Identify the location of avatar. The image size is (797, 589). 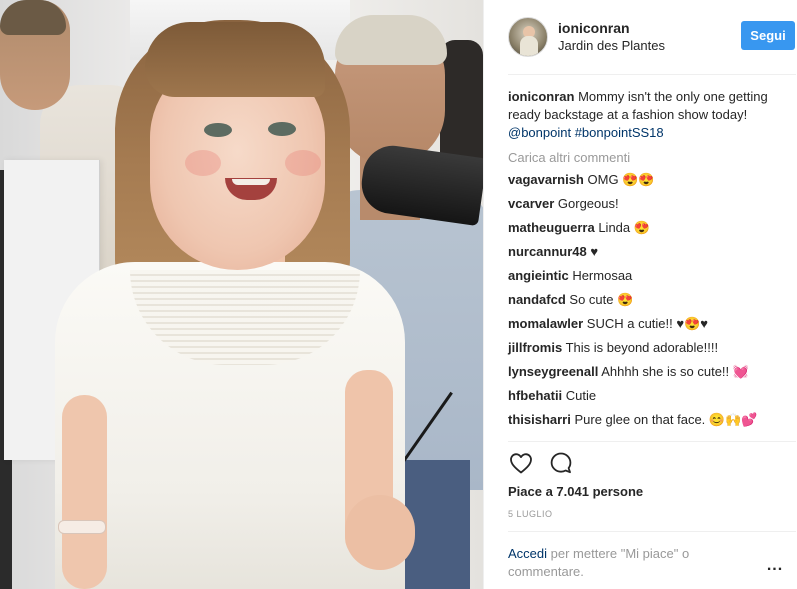
(528, 37).